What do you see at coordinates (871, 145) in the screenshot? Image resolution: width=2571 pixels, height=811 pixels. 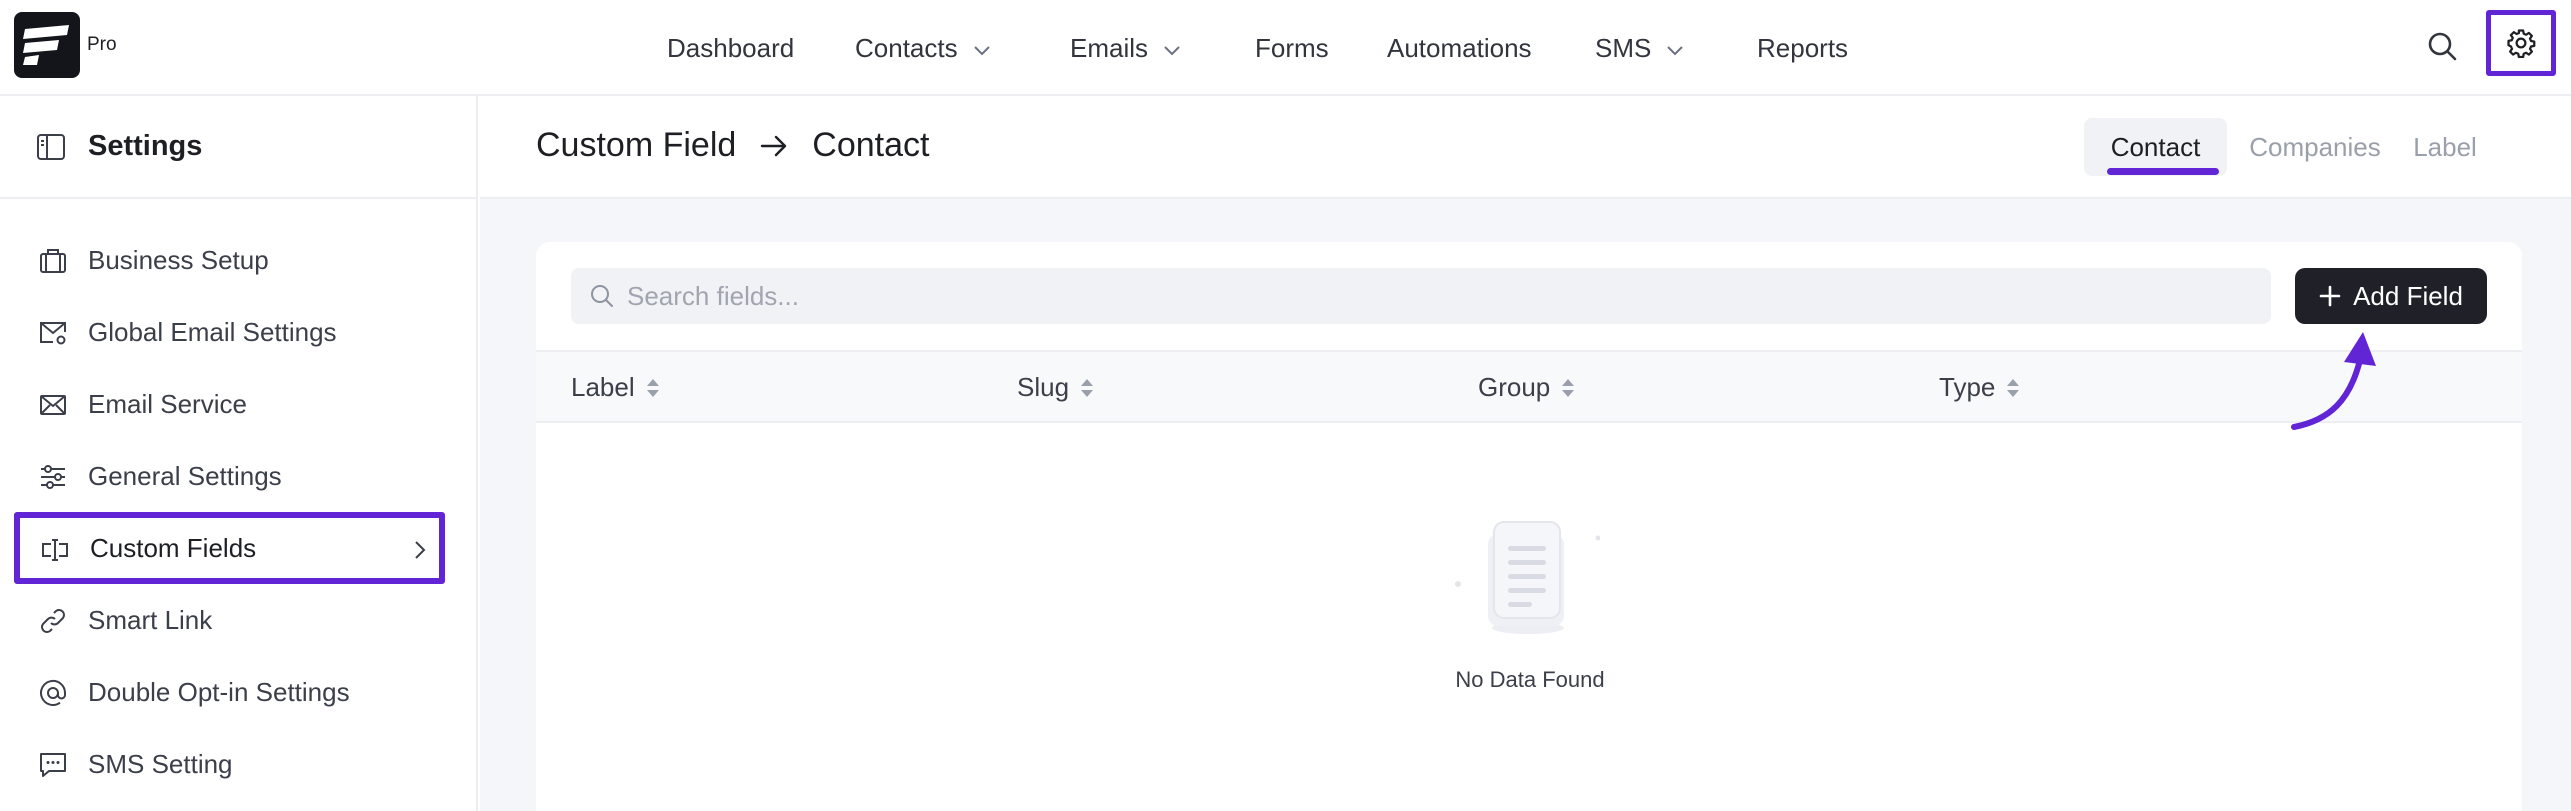 I see `breadcrumb-current: Contact` at bounding box center [871, 145].